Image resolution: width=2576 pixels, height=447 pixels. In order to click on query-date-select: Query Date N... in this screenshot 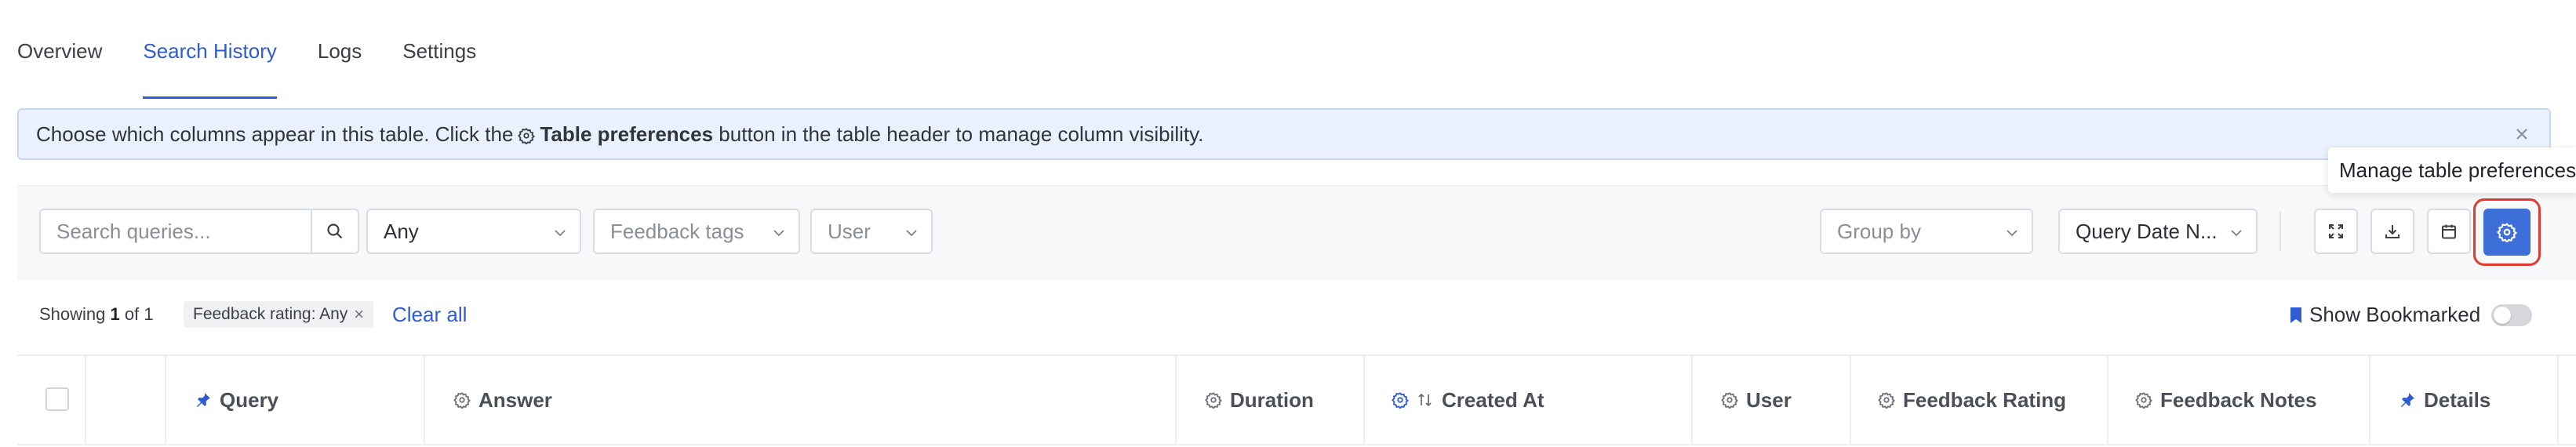, I will do `click(2158, 231)`.